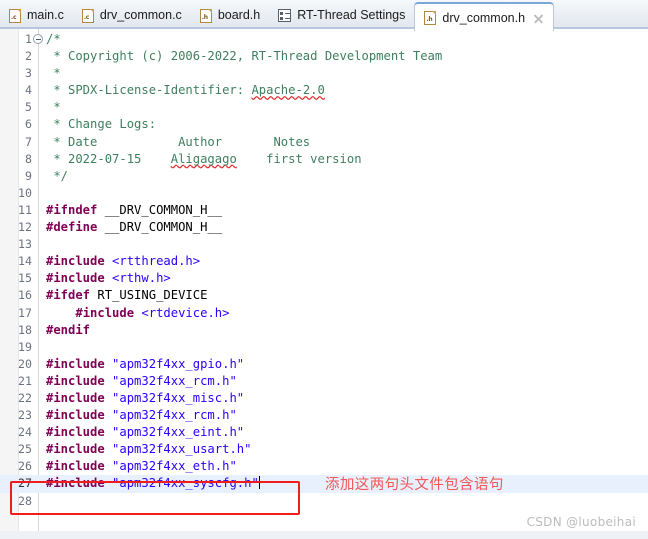 The height and width of the screenshot is (539, 648). I want to click on code-line: 14 #include <rtthread.h>, so click(324, 261).